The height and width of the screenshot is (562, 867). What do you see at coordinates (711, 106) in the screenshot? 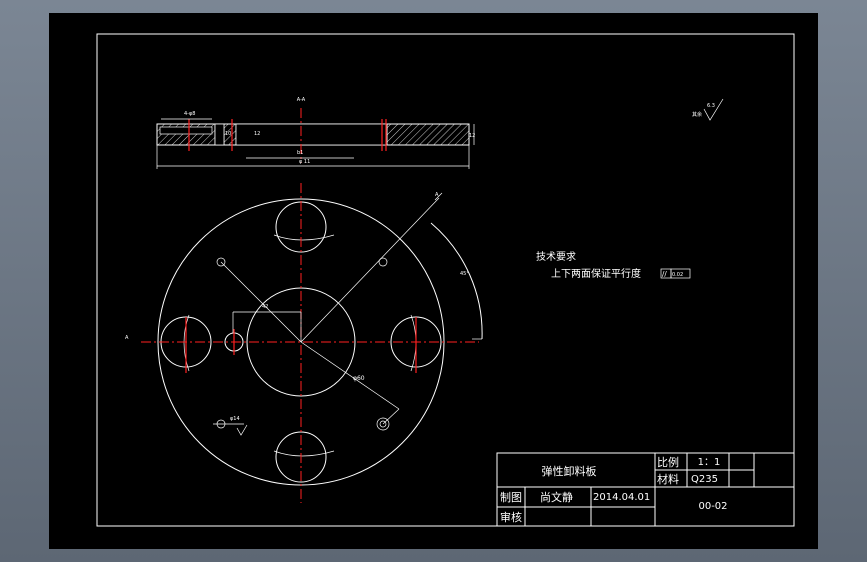
I see `roughness-value: 6.3` at bounding box center [711, 106].